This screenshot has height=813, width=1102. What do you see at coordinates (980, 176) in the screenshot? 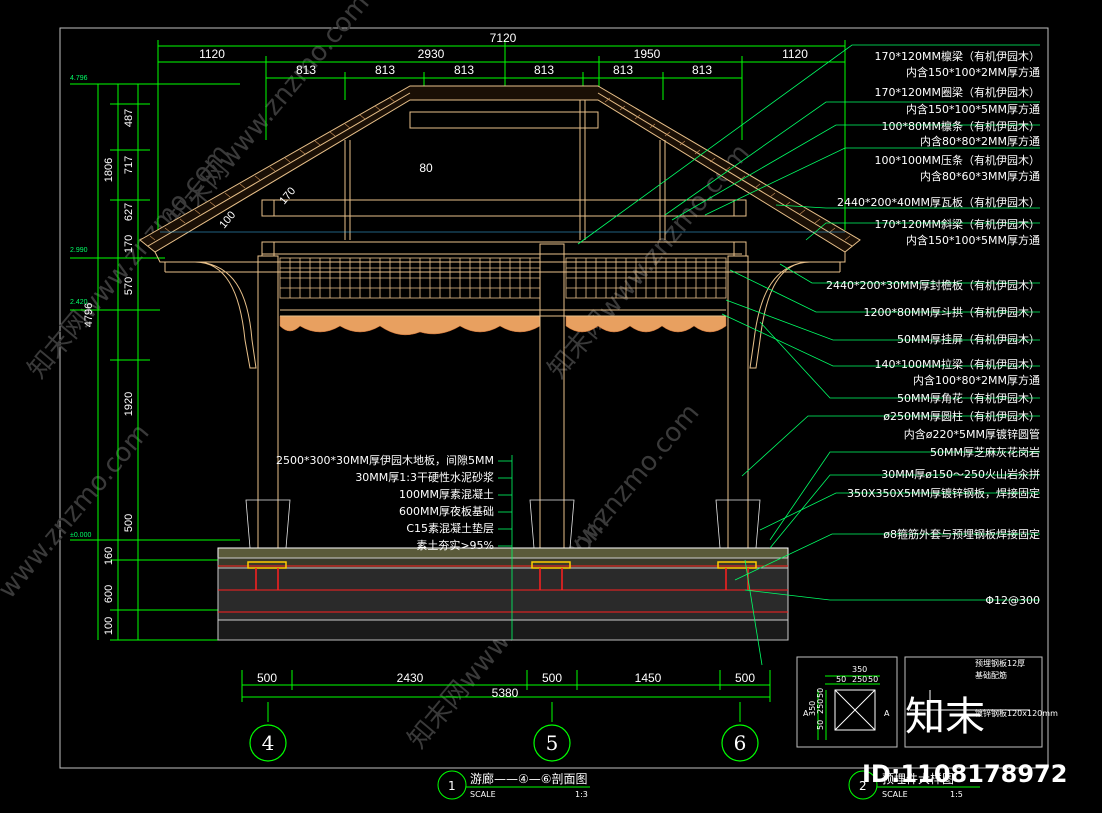
I see `note-r-8: 内含80*60*3MM厚方通` at bounding box center [980, 176].